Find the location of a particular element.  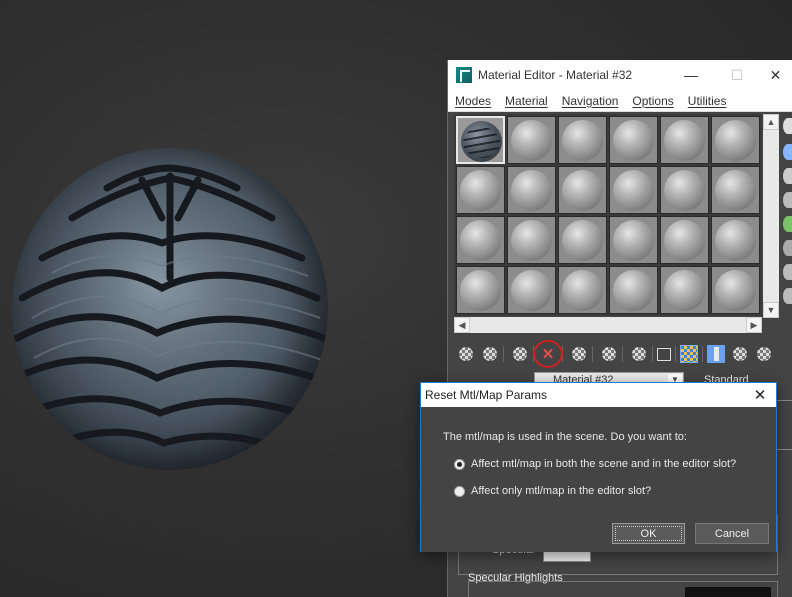

video-color-check-icon is located at coordinates (787, 224).